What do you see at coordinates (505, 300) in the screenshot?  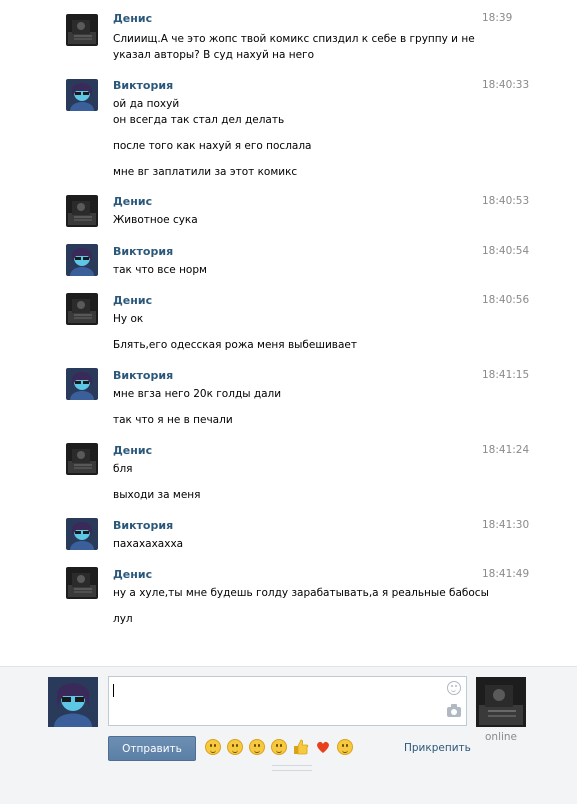 I see `message-time: 18:40:56` at bounding box center [505, 300].